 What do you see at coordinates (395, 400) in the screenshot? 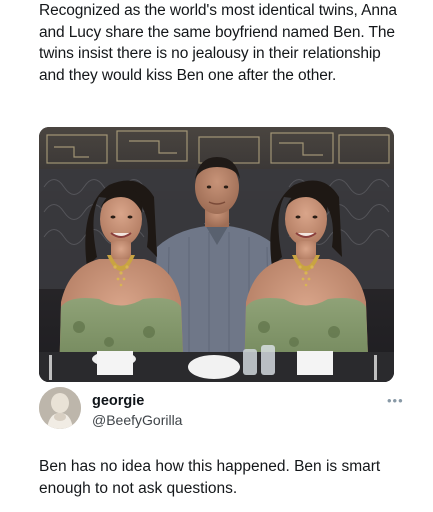
I see `more-options-icon: •••` at bounding box center [395, 400].